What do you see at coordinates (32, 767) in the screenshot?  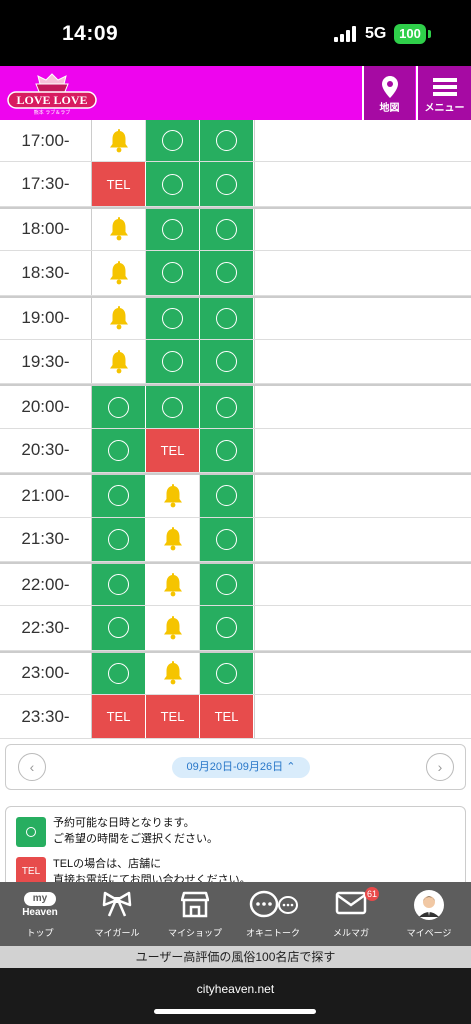 I see `prev-week-button: ‹` at bounding box center [32, 767].